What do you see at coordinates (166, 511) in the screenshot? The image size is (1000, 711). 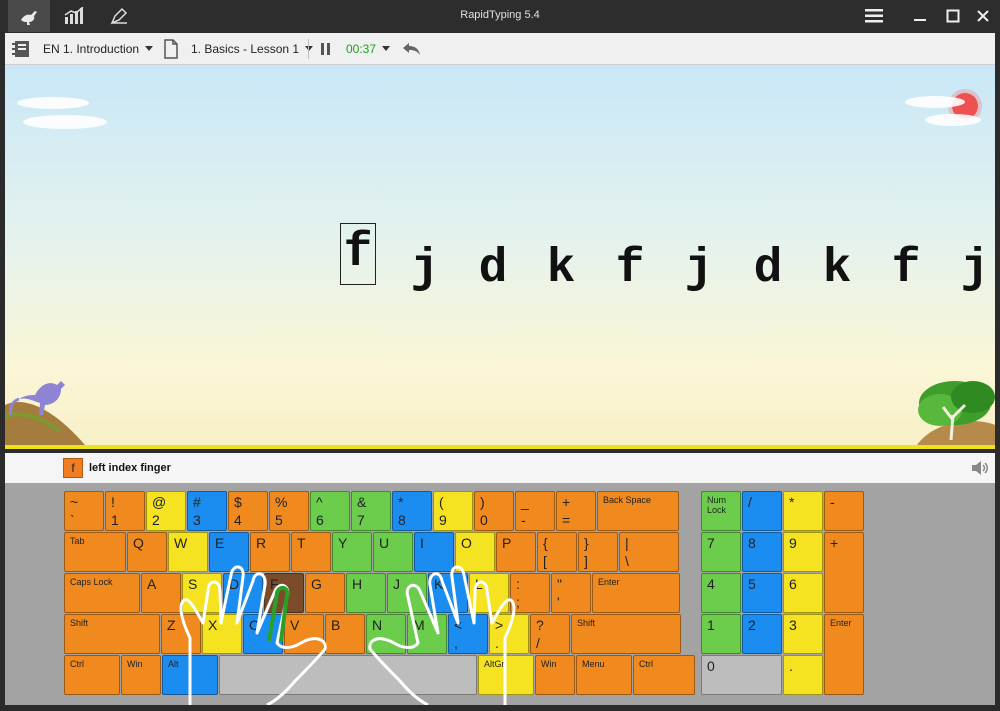 I see `key--: @2` at bounding box center [166, 511].